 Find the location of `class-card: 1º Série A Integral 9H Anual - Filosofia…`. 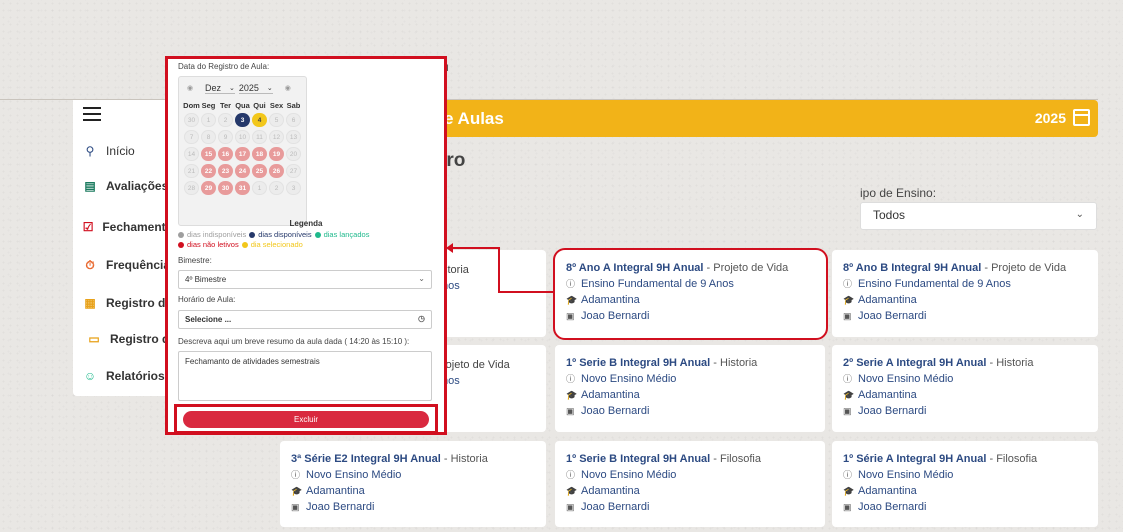

class-card: 1º Série A Integral 9H Anual - Filosofia… is located at coordinates (965, 484).